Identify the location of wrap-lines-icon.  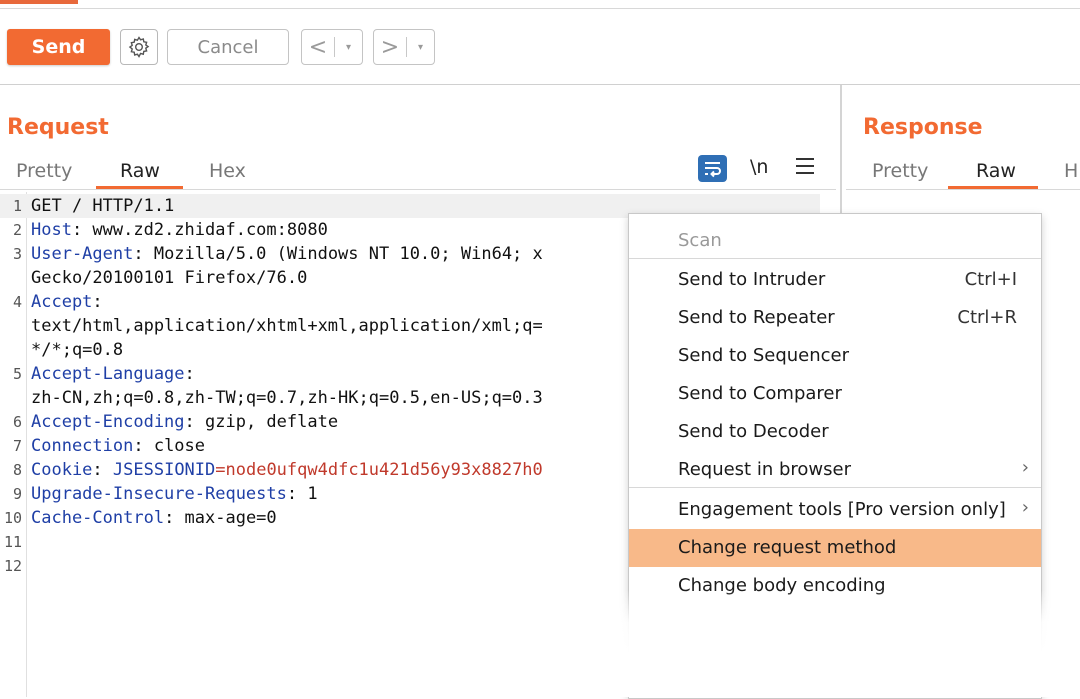
(713, 170).